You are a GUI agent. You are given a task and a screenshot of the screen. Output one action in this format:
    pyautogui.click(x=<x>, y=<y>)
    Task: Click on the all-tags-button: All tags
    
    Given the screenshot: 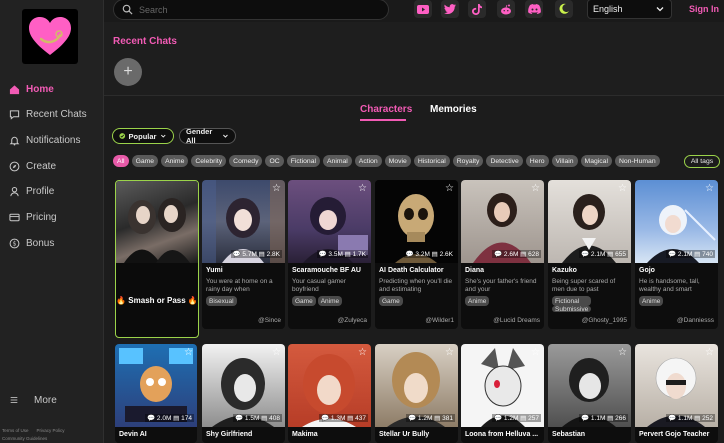 What is the action you would take?
    pyautogui.click(x=702, y=161)
    